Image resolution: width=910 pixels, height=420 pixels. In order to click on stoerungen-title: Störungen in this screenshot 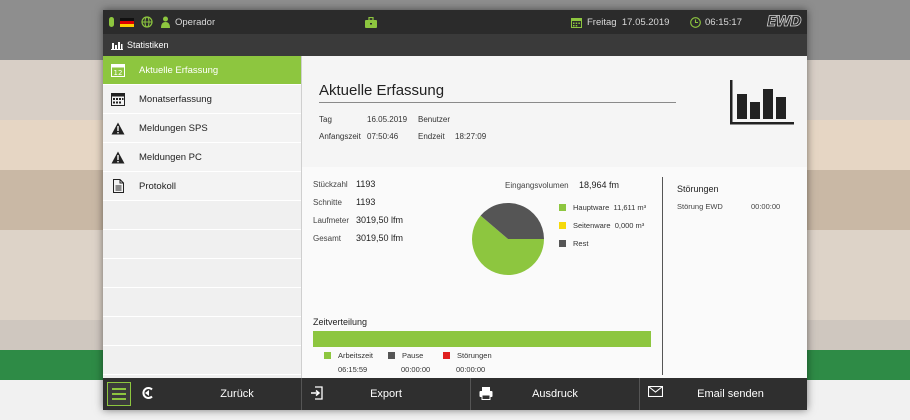, I will do `click(698, 189)`.